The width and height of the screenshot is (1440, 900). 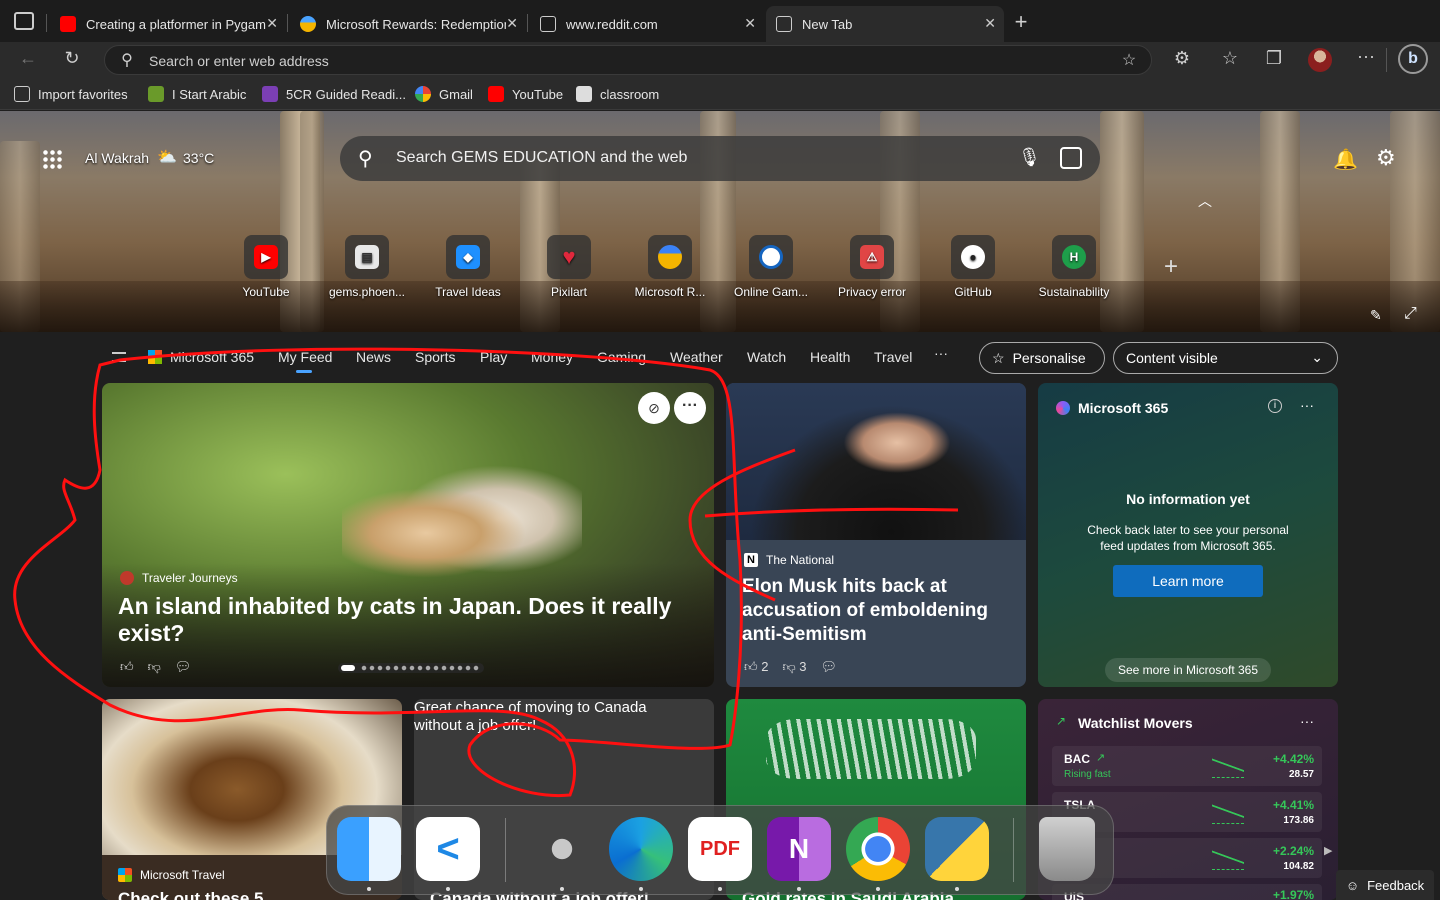 I want to click on bing-copilot-icon: b, so click(x=1413, y=59).